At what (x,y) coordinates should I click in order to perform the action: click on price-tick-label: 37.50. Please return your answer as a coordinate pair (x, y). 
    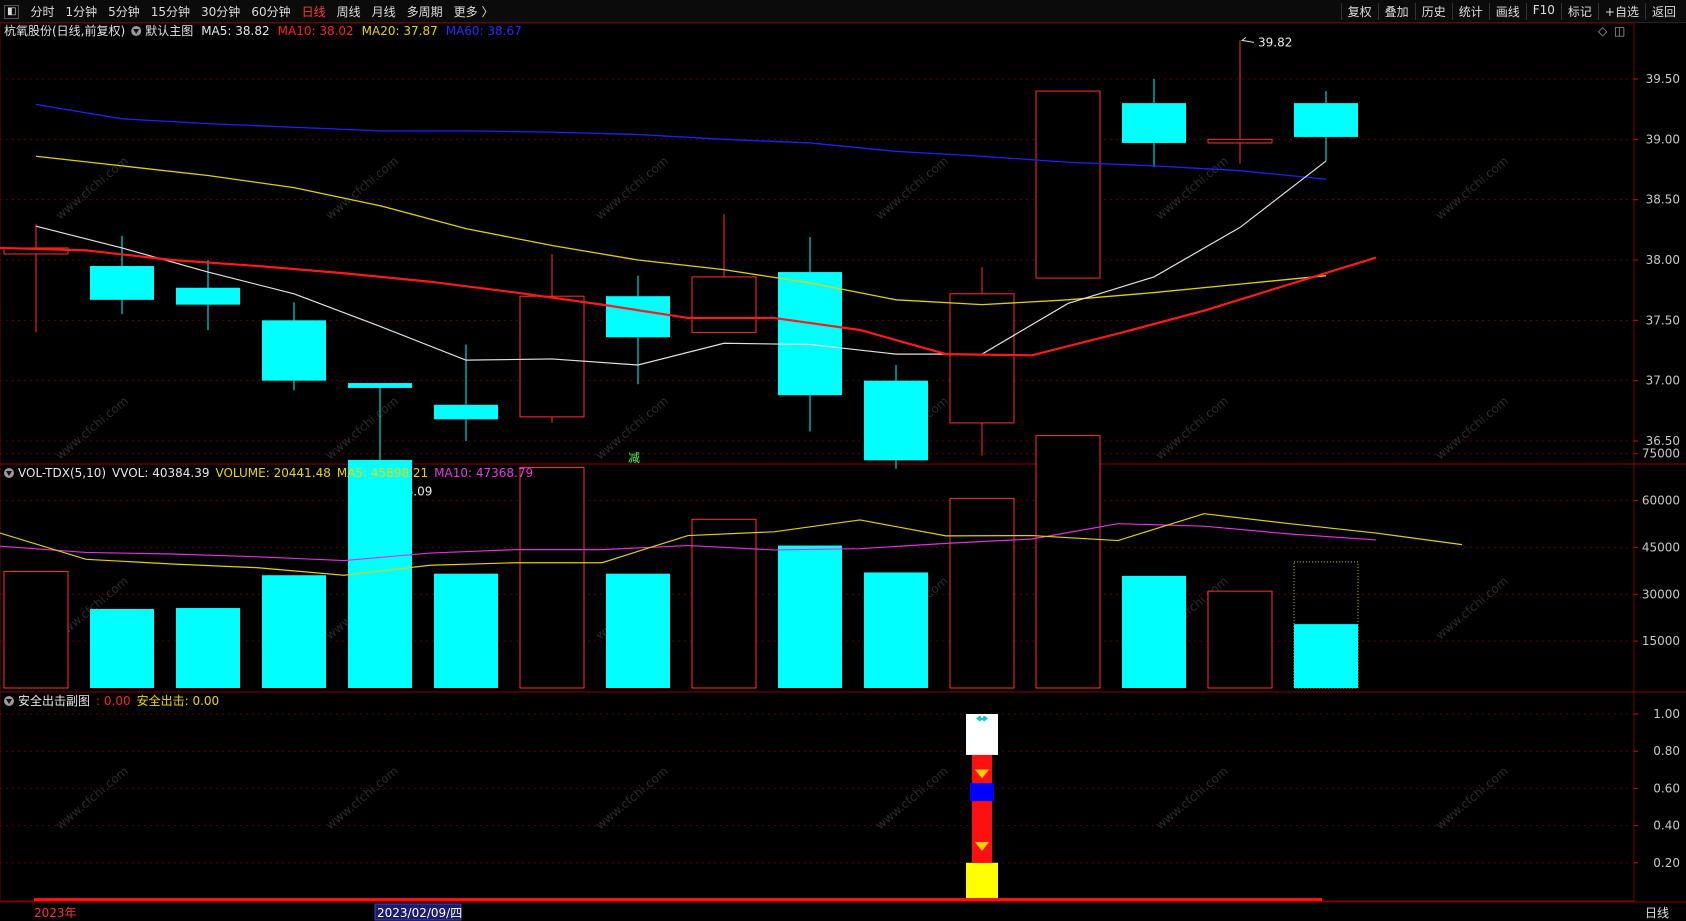
    Looking at the image, I should click on (1663, 320).